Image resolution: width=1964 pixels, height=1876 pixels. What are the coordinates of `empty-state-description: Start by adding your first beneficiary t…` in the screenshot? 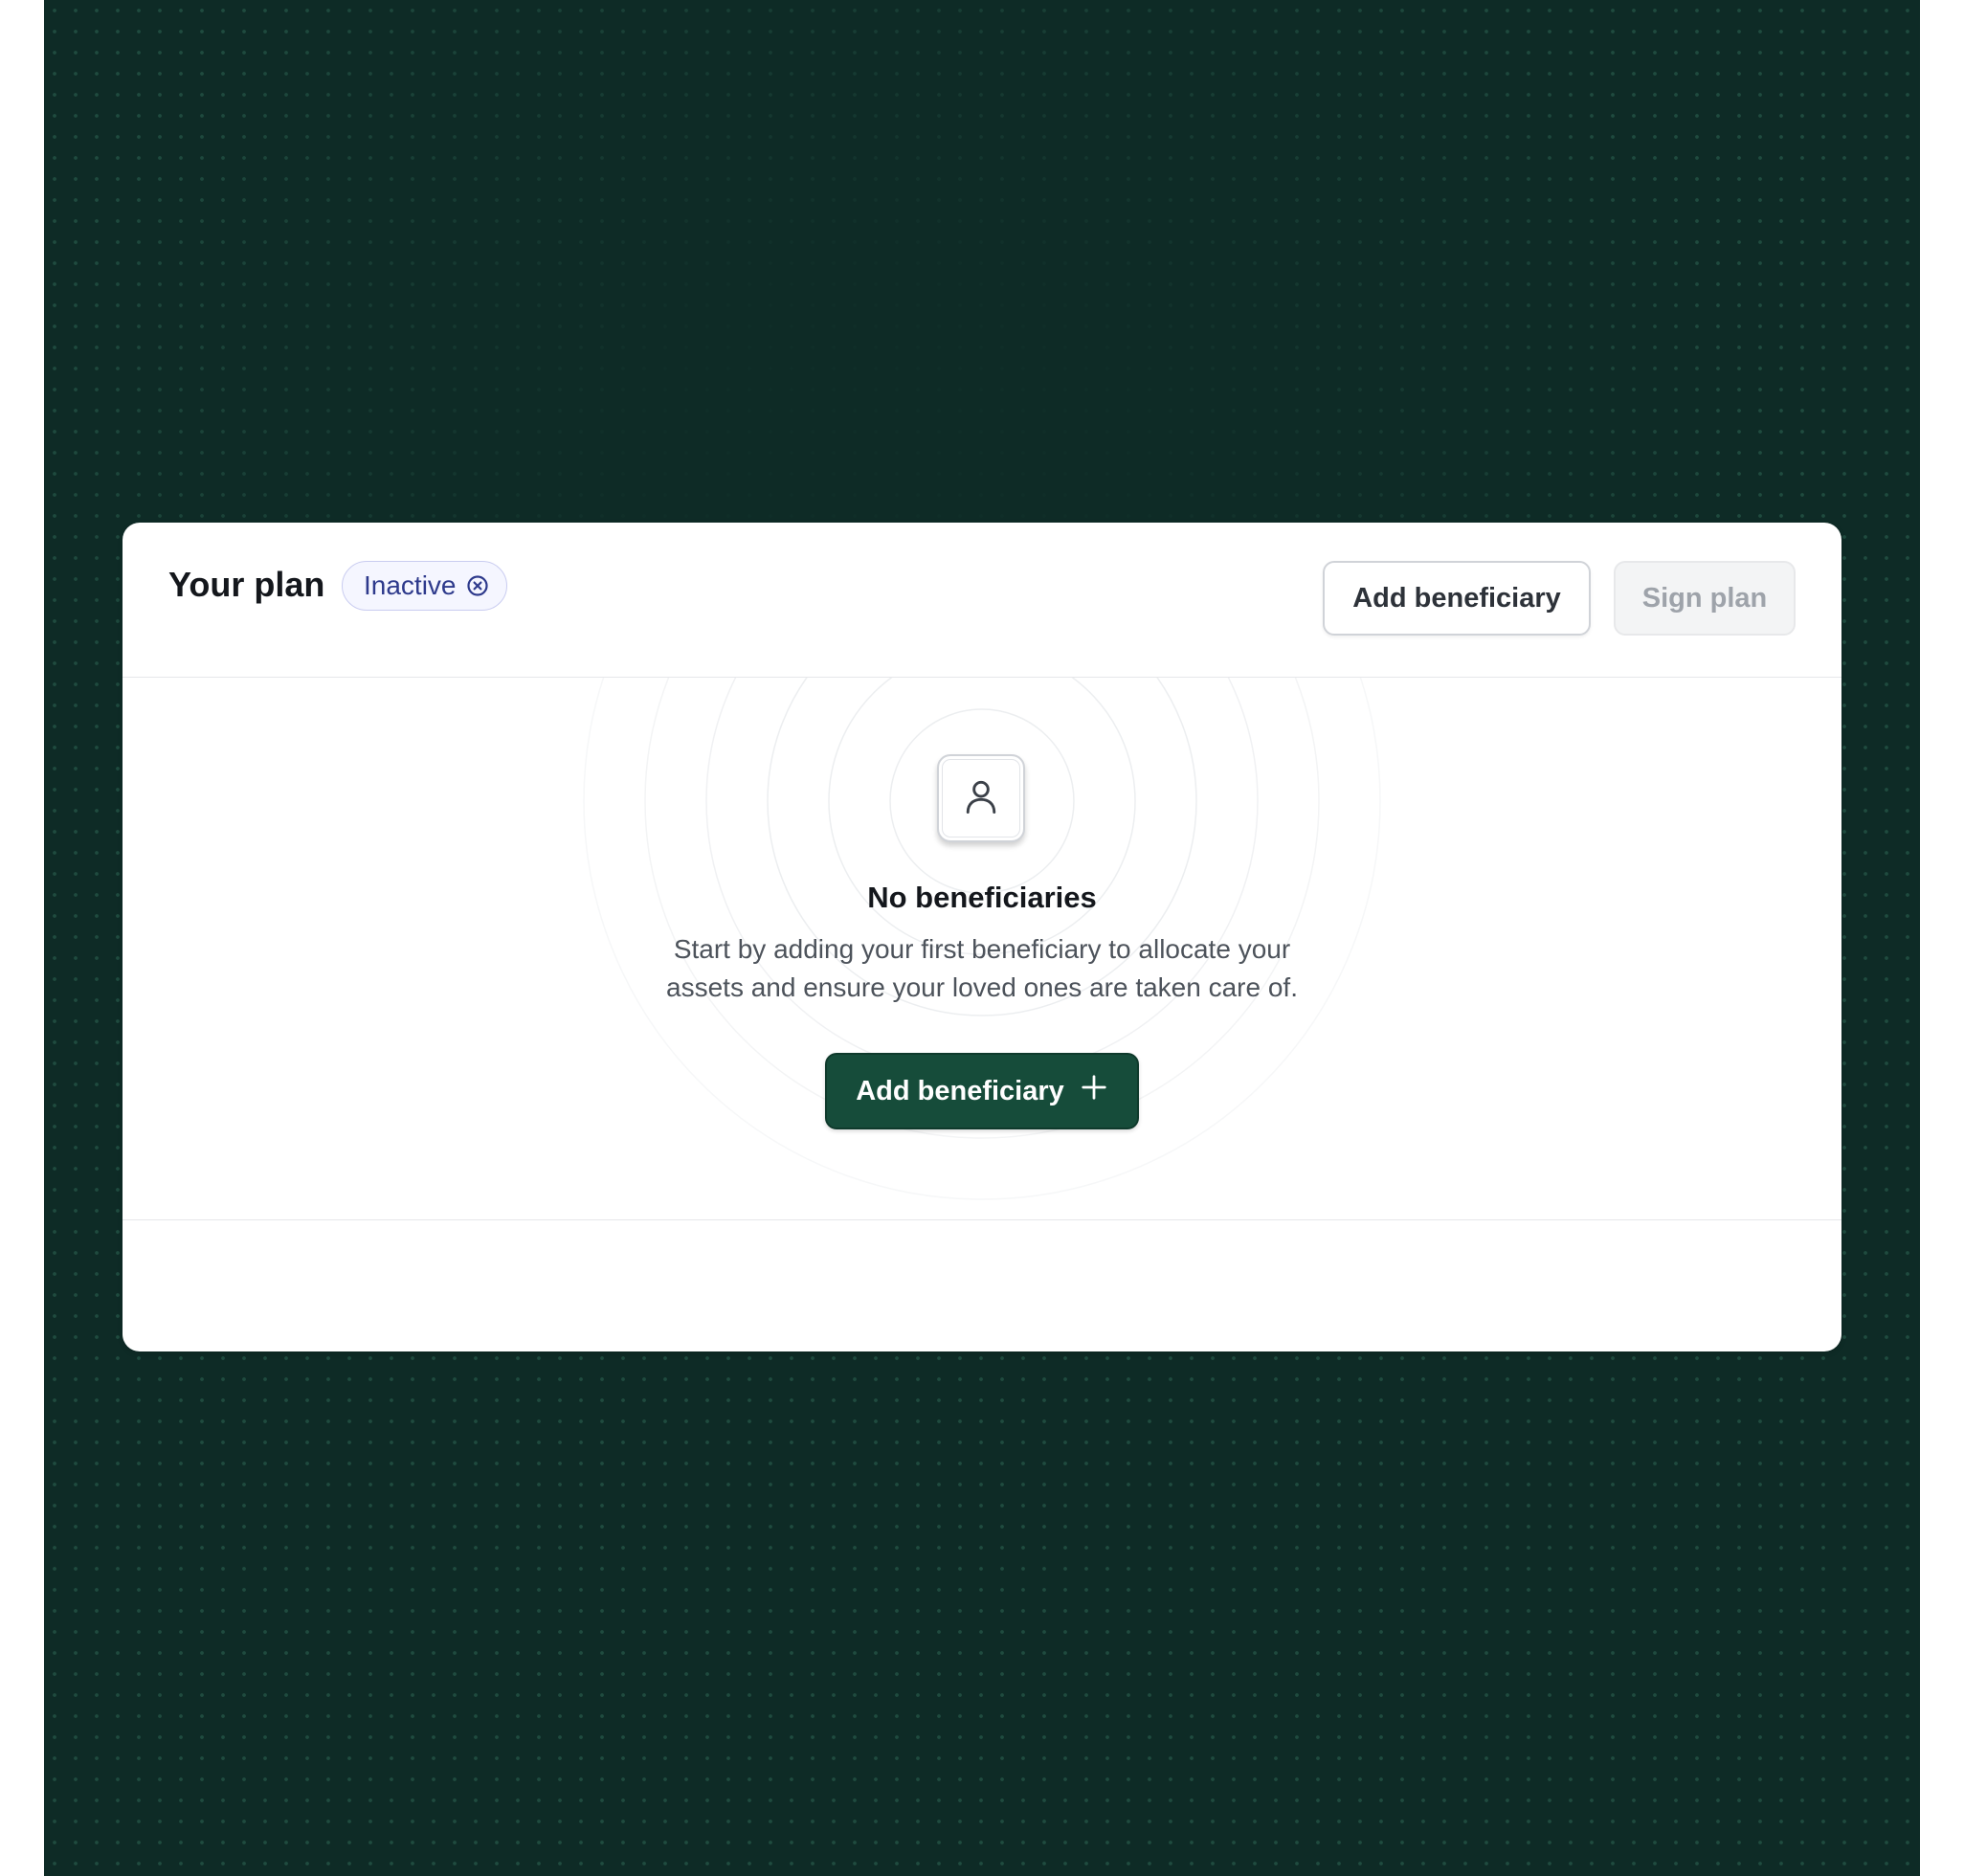 It's located at (982, 968).